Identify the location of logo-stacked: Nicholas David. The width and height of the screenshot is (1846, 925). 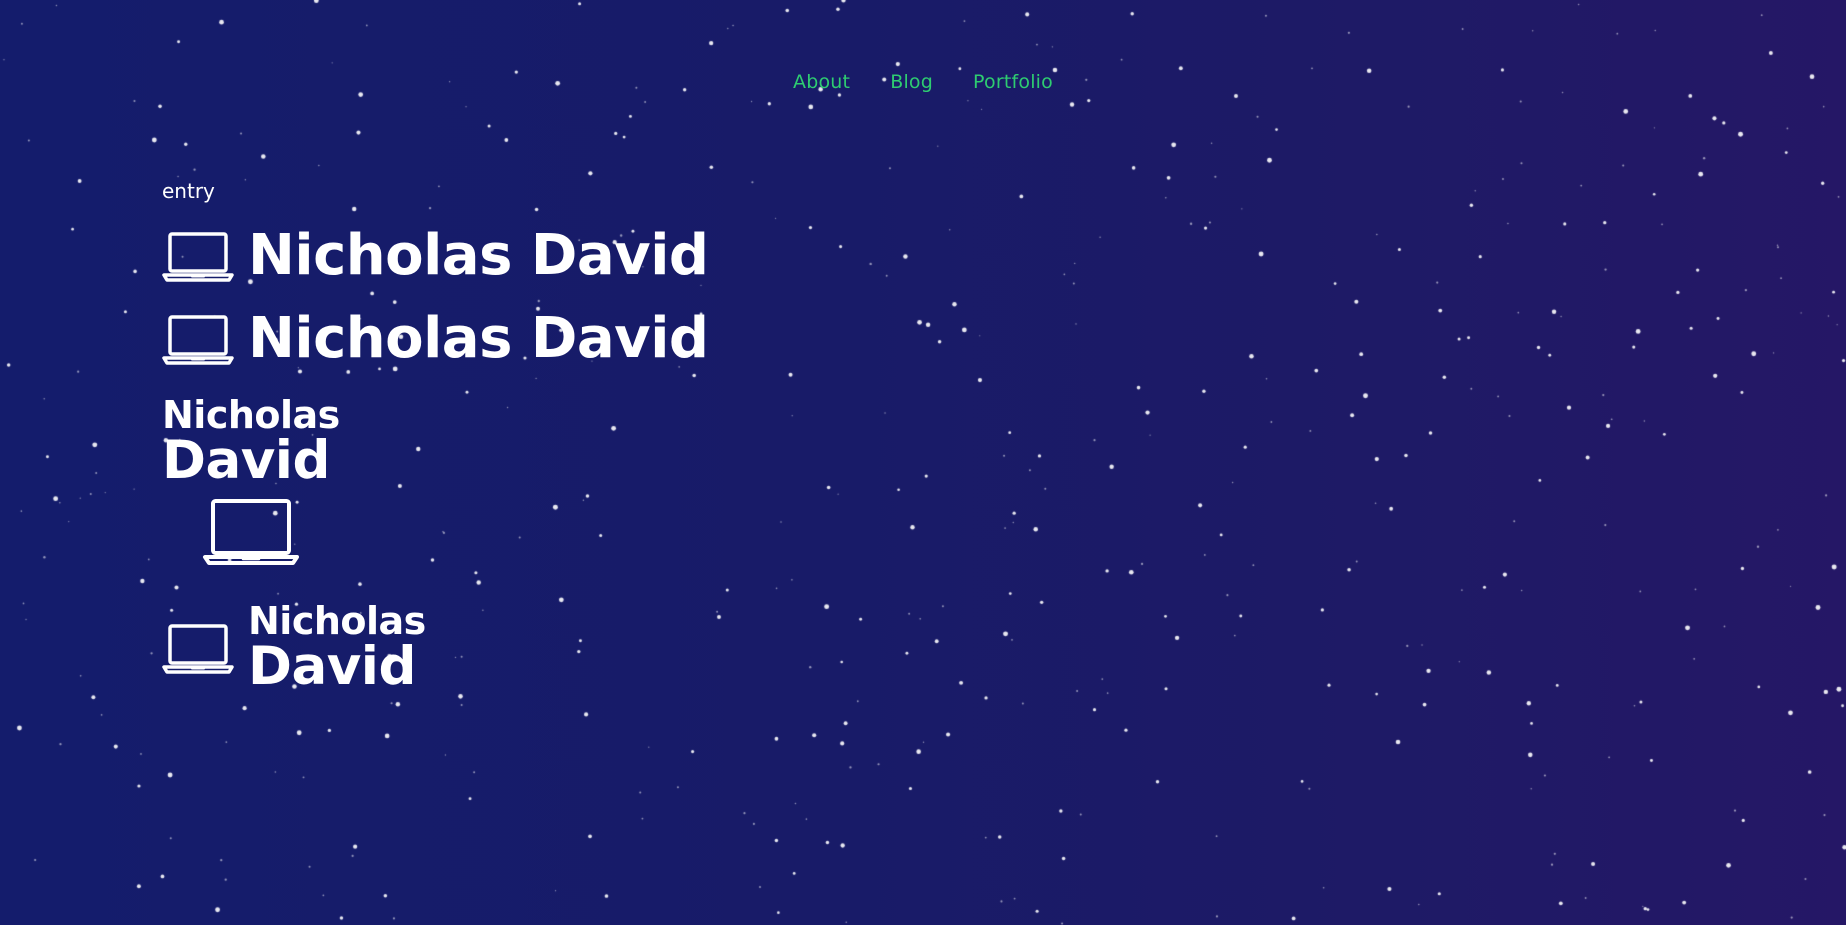
(251, 441).